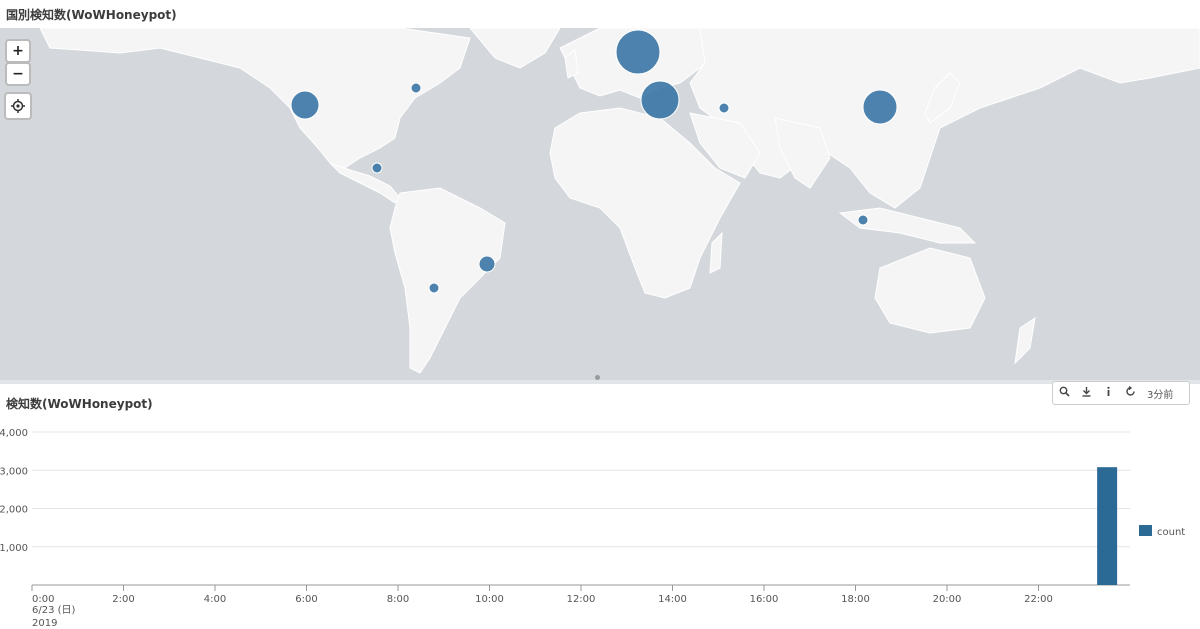 This screenshot has height=629, width=1200. What do you see at coordinates (1038, 599) in the screenshot?
I see `x-tick-label: 22:00` at bounding box center [1038, 599].